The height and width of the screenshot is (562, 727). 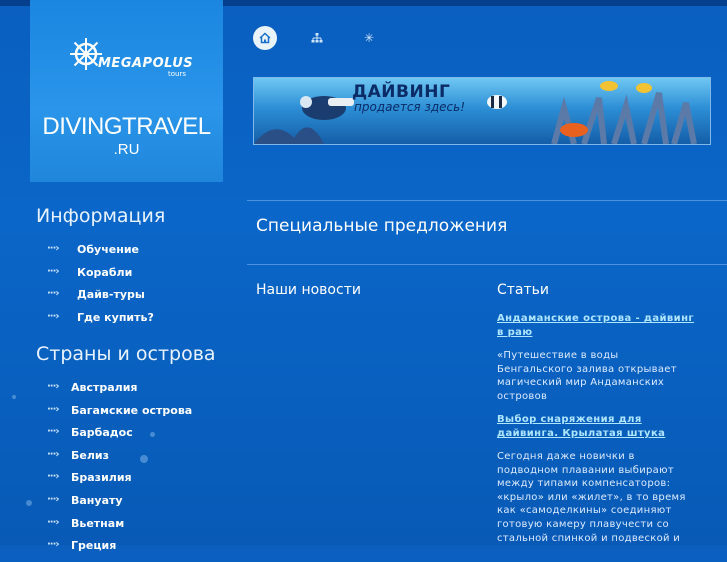 I want to click on banner-title: ДАЙВИНГ, so click(x=401, y=92).